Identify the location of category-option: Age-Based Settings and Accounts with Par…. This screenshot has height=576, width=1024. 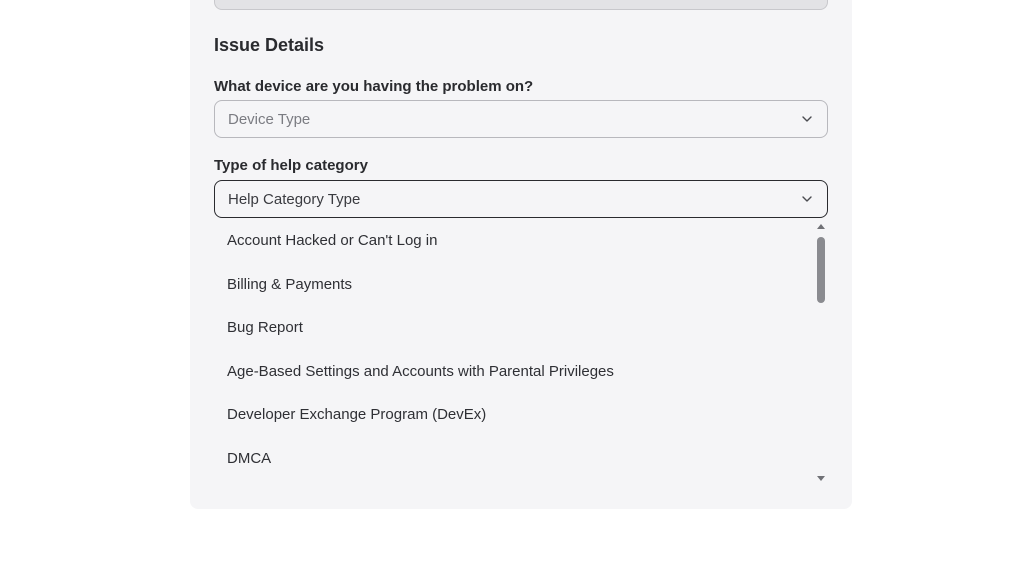
(512, 371).